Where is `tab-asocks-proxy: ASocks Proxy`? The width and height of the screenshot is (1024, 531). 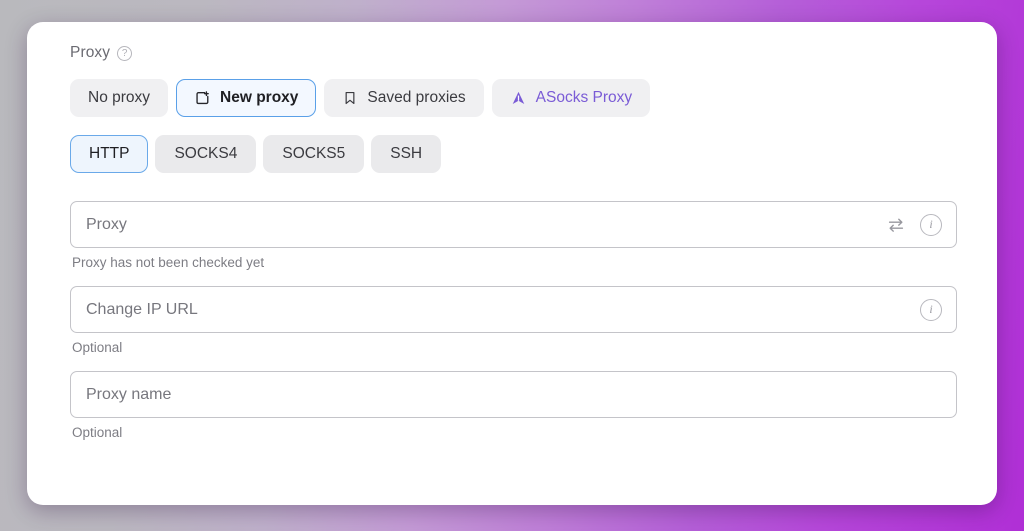
tab-asocks-proxy: ASocks Proxy is located at coordinates (571, 98).